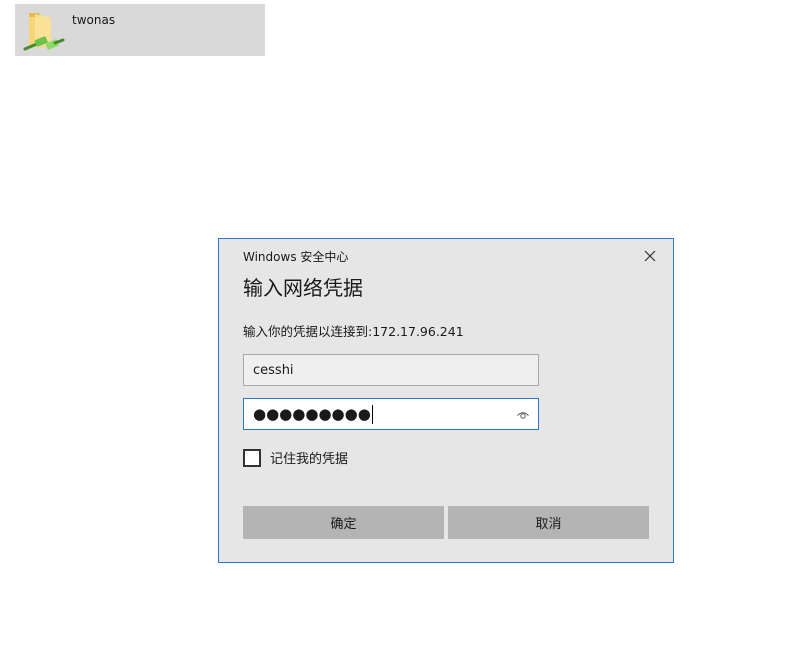  I want to click on dialog-caption: Windows 安全中心, so click(296, 257).